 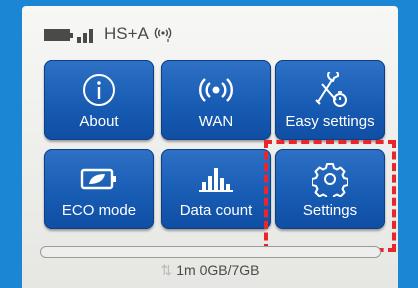 What do you see at coordinates (330, 196) in the screenshot?
I see `settings-highlight-box` at bounding box center [330, 196].